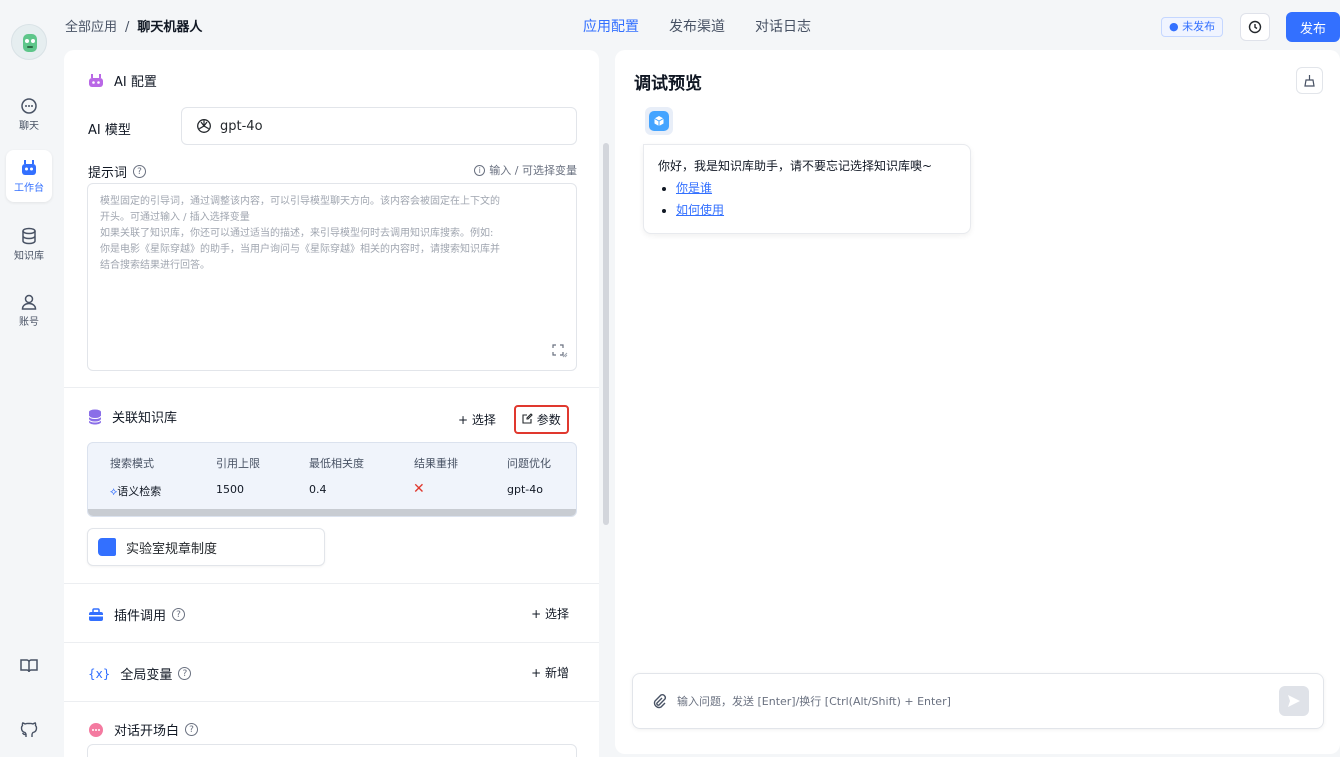 This screenshot has height=757, width=1340. What do you see at coordinates (30, 378) in the screenshot?
I see `sidebar: 聊天 工作台 知识库 账号` at bounding box center [30, 378].